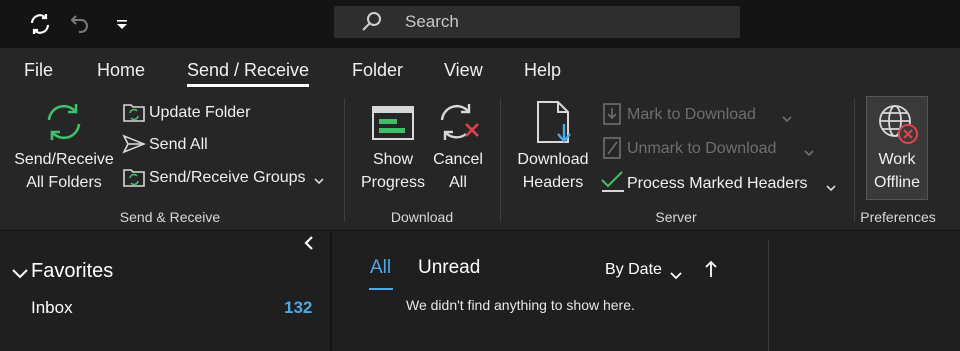 This screenshot has width=960, height=351. What do you see at coordinates (898, 217) in the screenshot?
I see `group-label-preferences: Preferences` at bounding box center [898, 217].